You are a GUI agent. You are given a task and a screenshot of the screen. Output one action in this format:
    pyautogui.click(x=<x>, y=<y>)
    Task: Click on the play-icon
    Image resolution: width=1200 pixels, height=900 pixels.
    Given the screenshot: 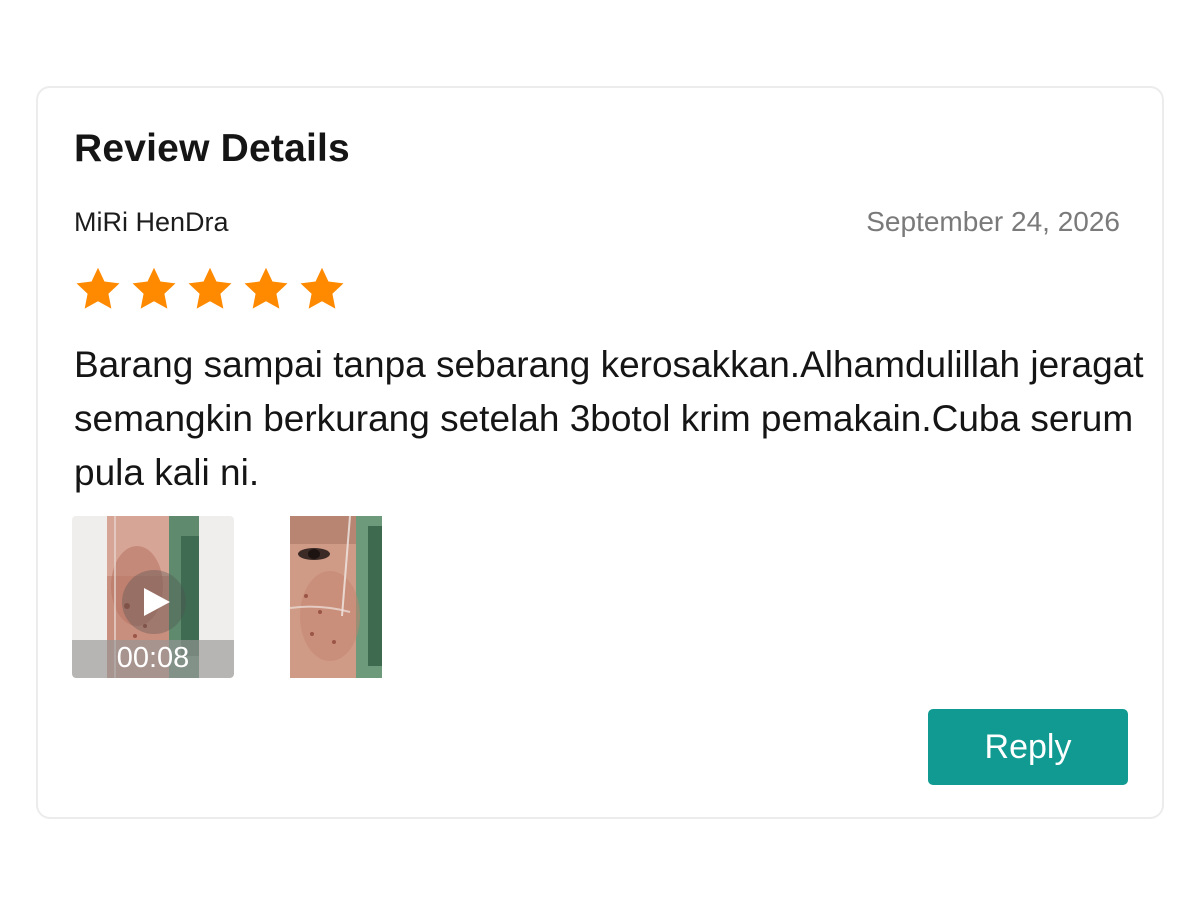 What is the action you would take?
    pyautogui.click(x=157, y=602)
    